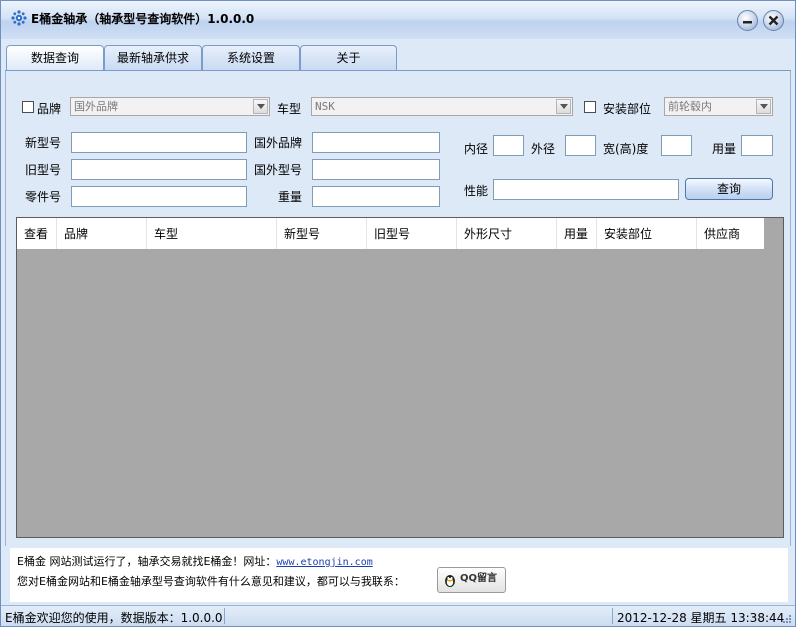  Describe the element at coordinates (96, 106) in the screenshot. I see `brand-select-value: 国外品牌` at that location.